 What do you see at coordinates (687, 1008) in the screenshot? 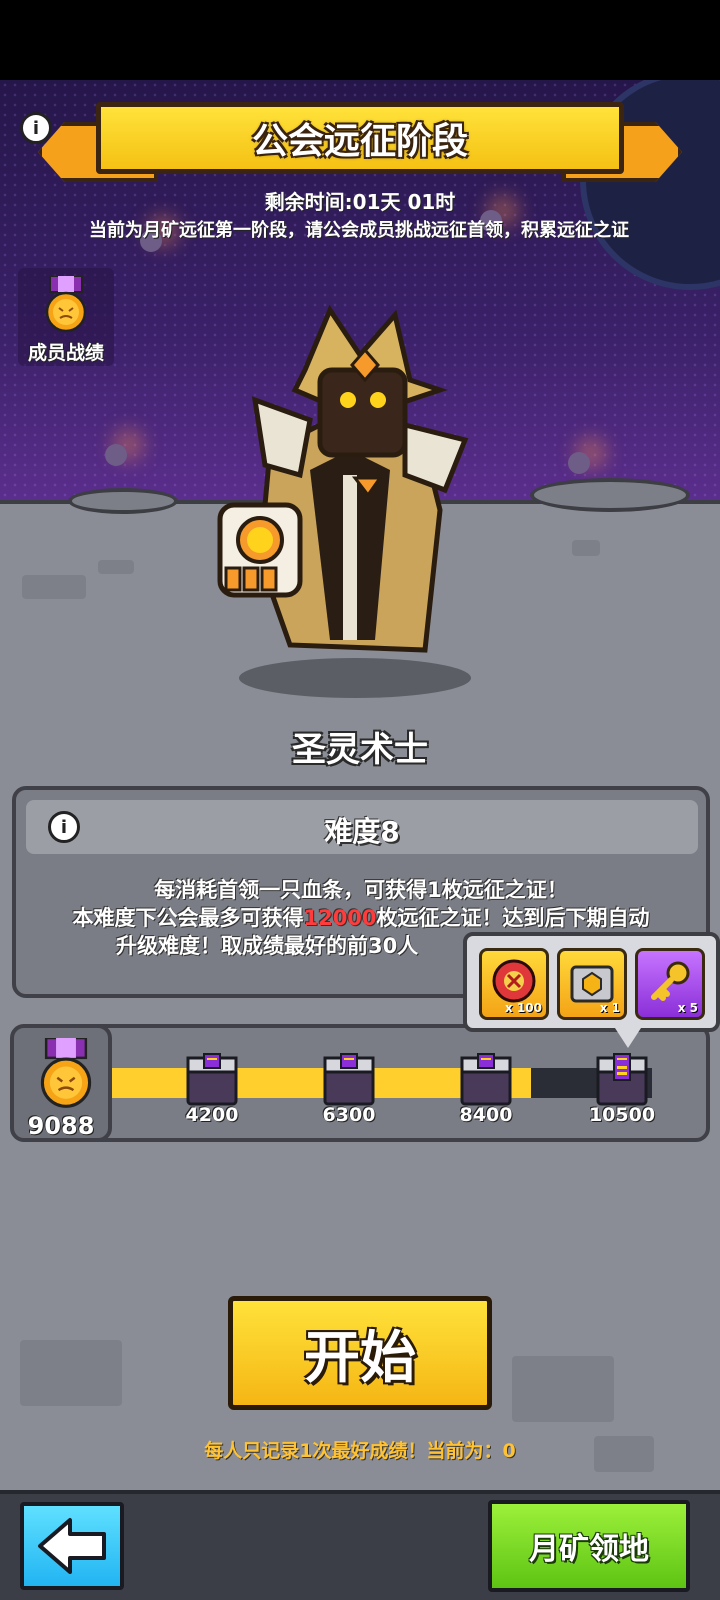
I see `reward-qty: x 5` at bounding box center [687, 1008].